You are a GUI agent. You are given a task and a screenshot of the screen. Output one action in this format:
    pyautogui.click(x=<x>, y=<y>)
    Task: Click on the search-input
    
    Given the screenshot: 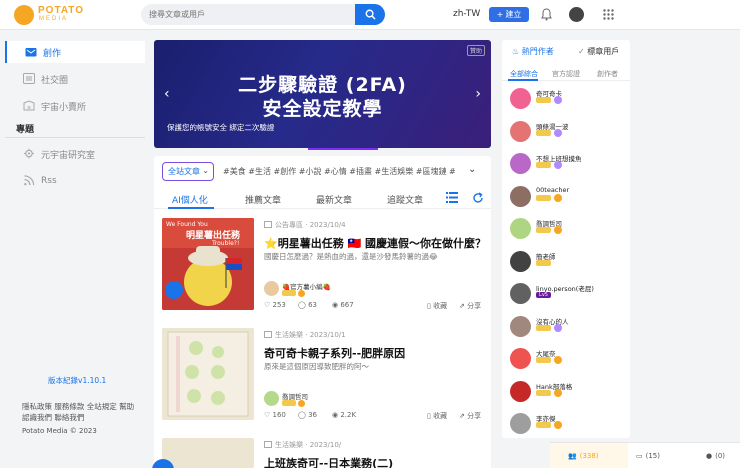 What is the action you would take?
    pyautogui.click(x=248, y=14)
    